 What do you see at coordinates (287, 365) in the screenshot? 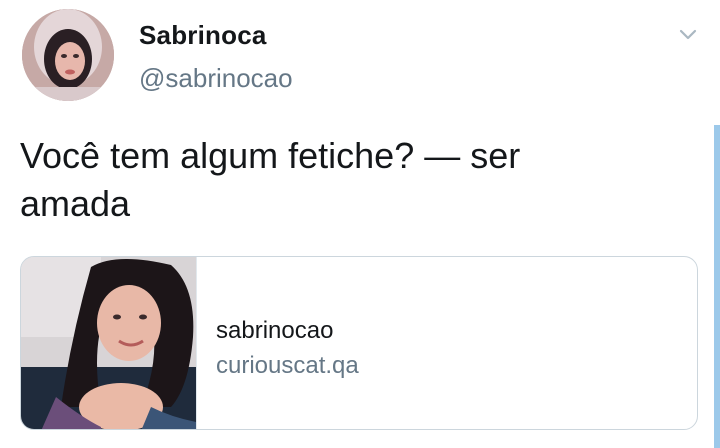
I see `card-domain: curiouscat.qa` at bounding box center [287, 365].